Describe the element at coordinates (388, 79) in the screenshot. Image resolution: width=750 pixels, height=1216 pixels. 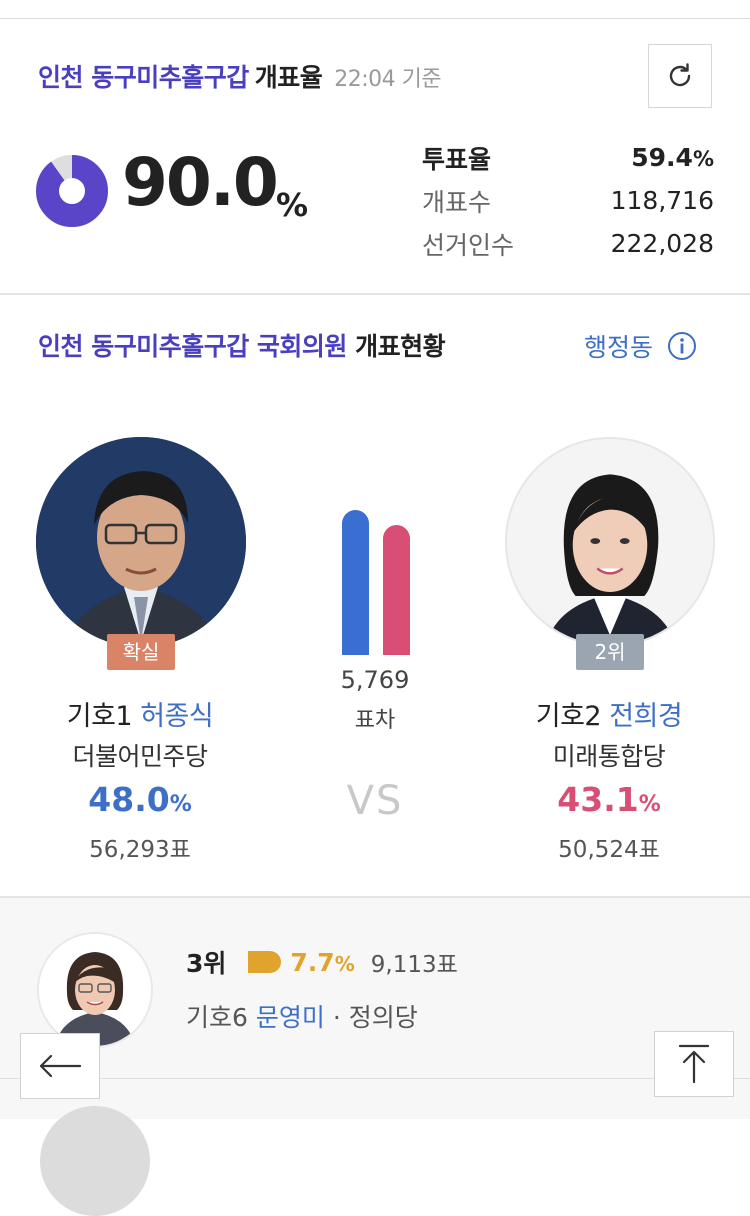
I see `timestamp: 22:04 기준` at that location.